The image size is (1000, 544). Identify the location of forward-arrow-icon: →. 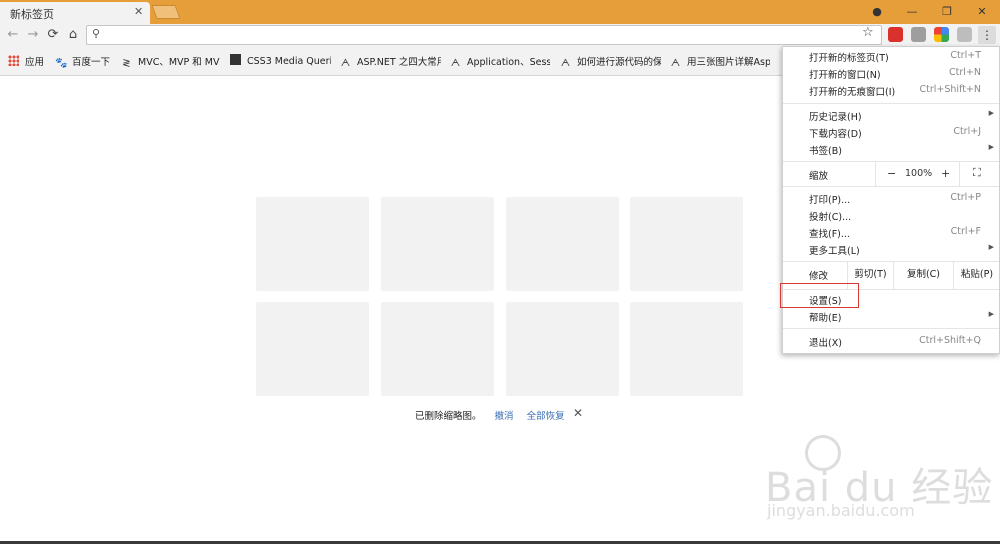
(33, 35).